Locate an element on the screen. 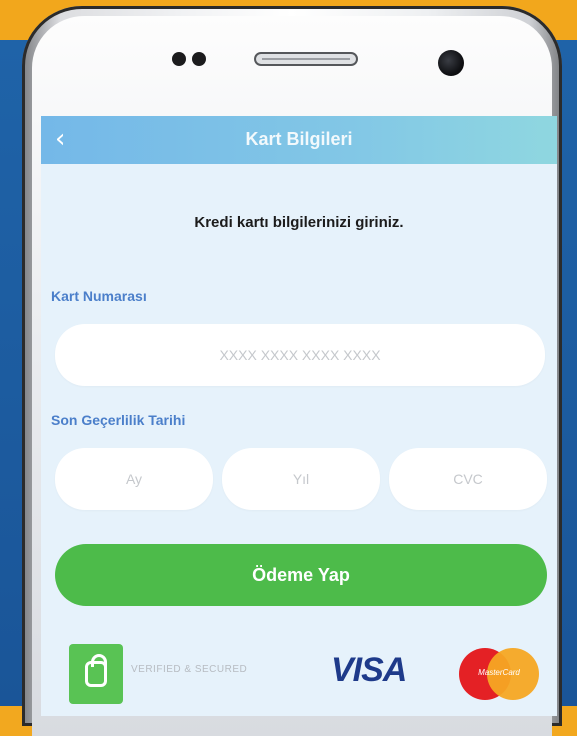 Image resolution: width=577 pixels, height=736 pixels. secure-badge is located at coordinates (96, 674).